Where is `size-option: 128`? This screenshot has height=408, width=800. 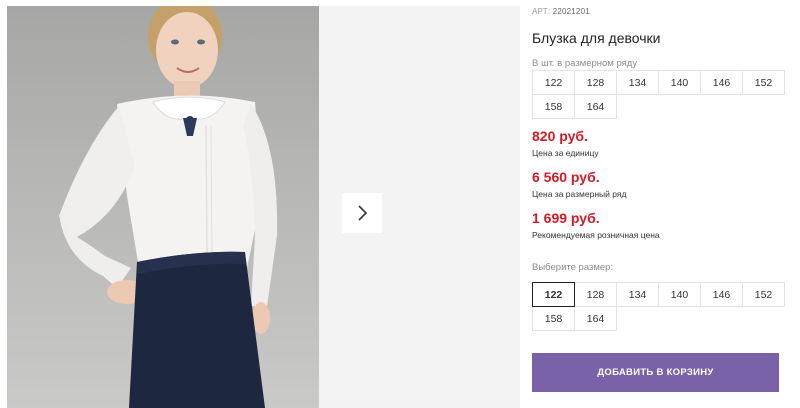 size-option: 128 is located at coordinates (595, 294).